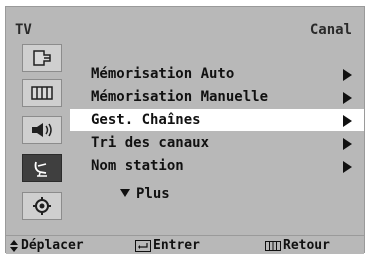 The height and width of the screenshot is (263, 377). I want to click on footer-return: Retour, so click(297, 245).